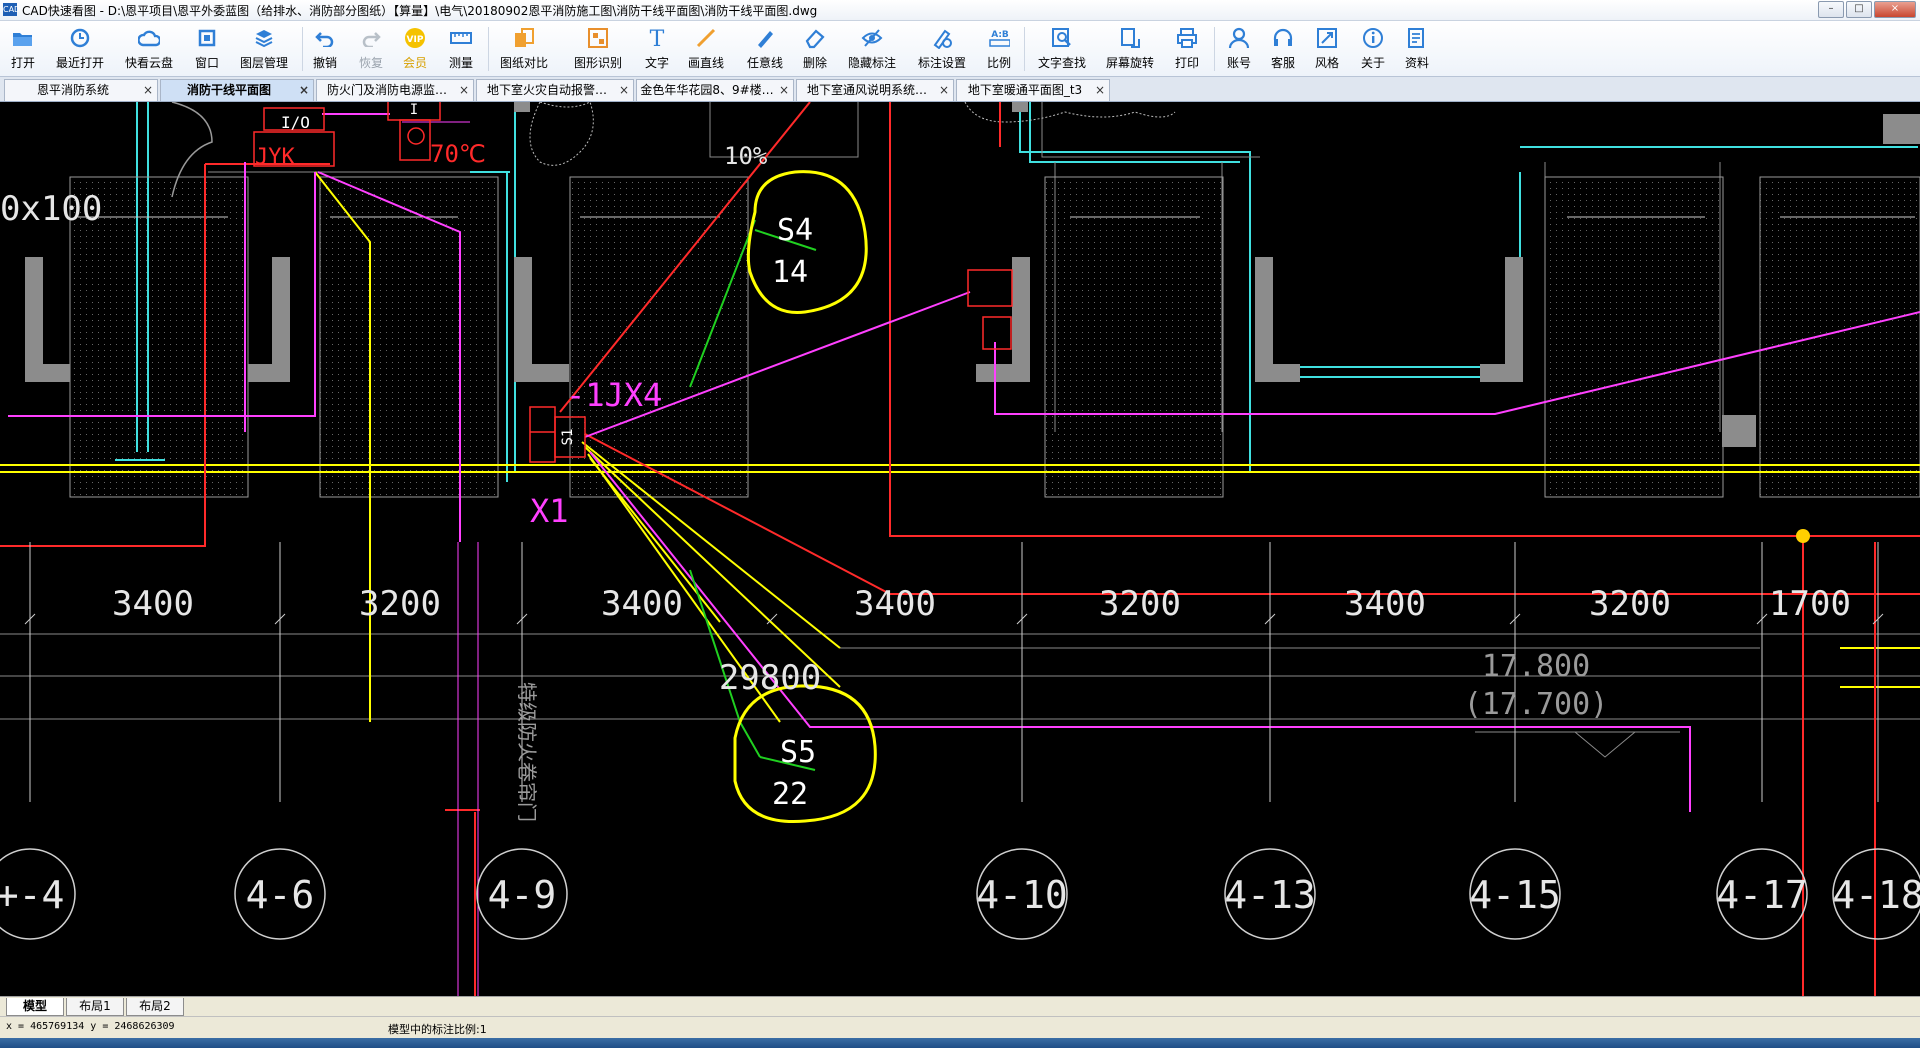 This screenshot has height=1048, width=1920. What do you see at coordinates (237, 90) in the screenshot?
I see `tab-fire-trunk-plan: 消防干线平面图 ×` at bounding box center [237, 90].